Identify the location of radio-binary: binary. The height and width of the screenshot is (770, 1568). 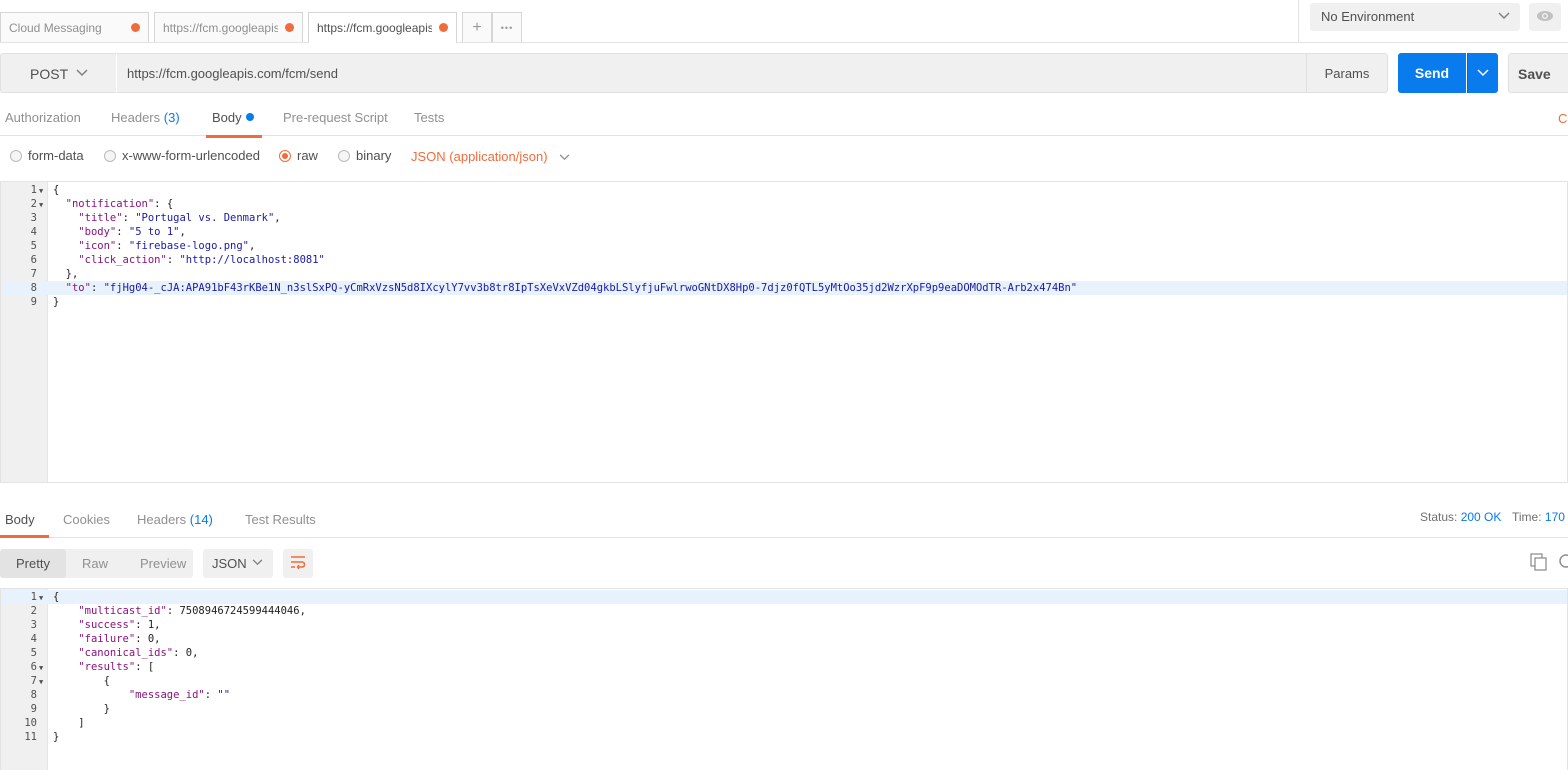
(364, 155).